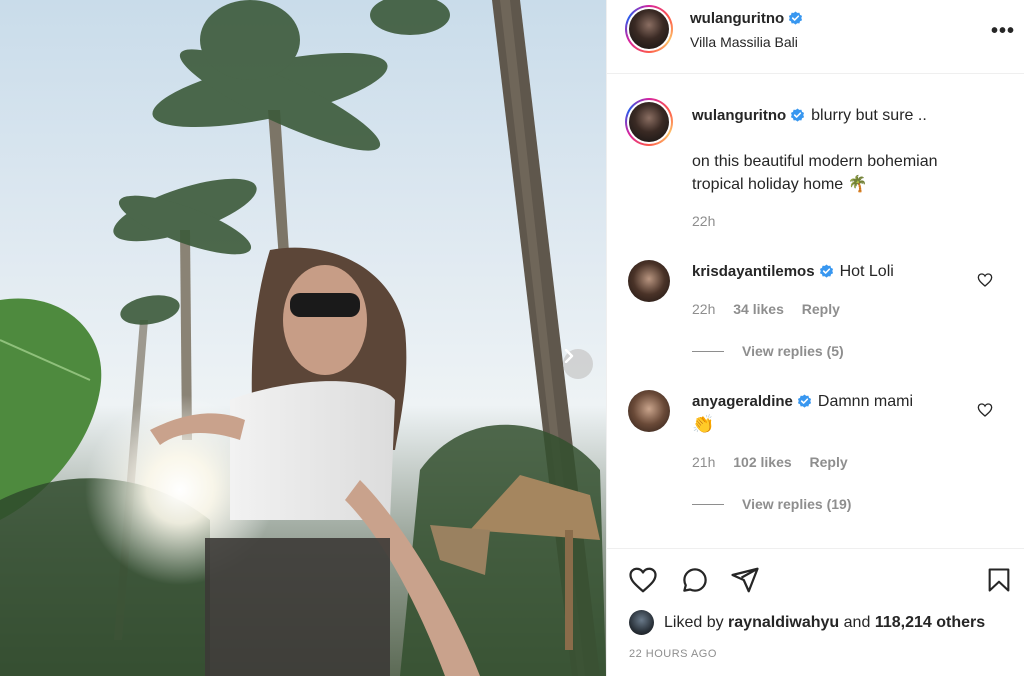  I want to click on share-icon, so click(745, 580).